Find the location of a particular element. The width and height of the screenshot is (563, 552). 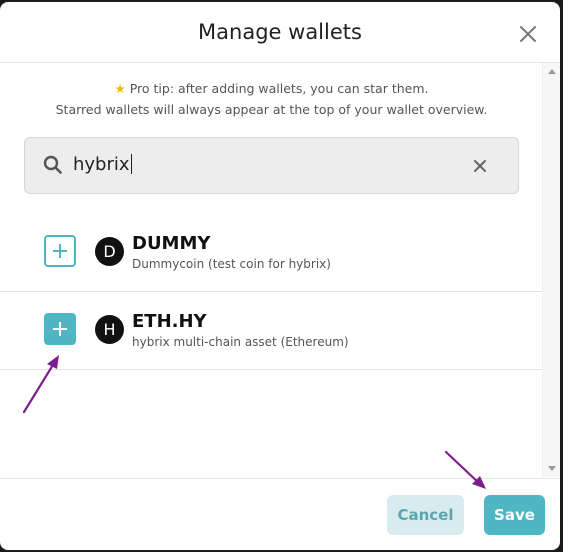

dialog-header: Manage wallets is located at coordinates (280, 32).